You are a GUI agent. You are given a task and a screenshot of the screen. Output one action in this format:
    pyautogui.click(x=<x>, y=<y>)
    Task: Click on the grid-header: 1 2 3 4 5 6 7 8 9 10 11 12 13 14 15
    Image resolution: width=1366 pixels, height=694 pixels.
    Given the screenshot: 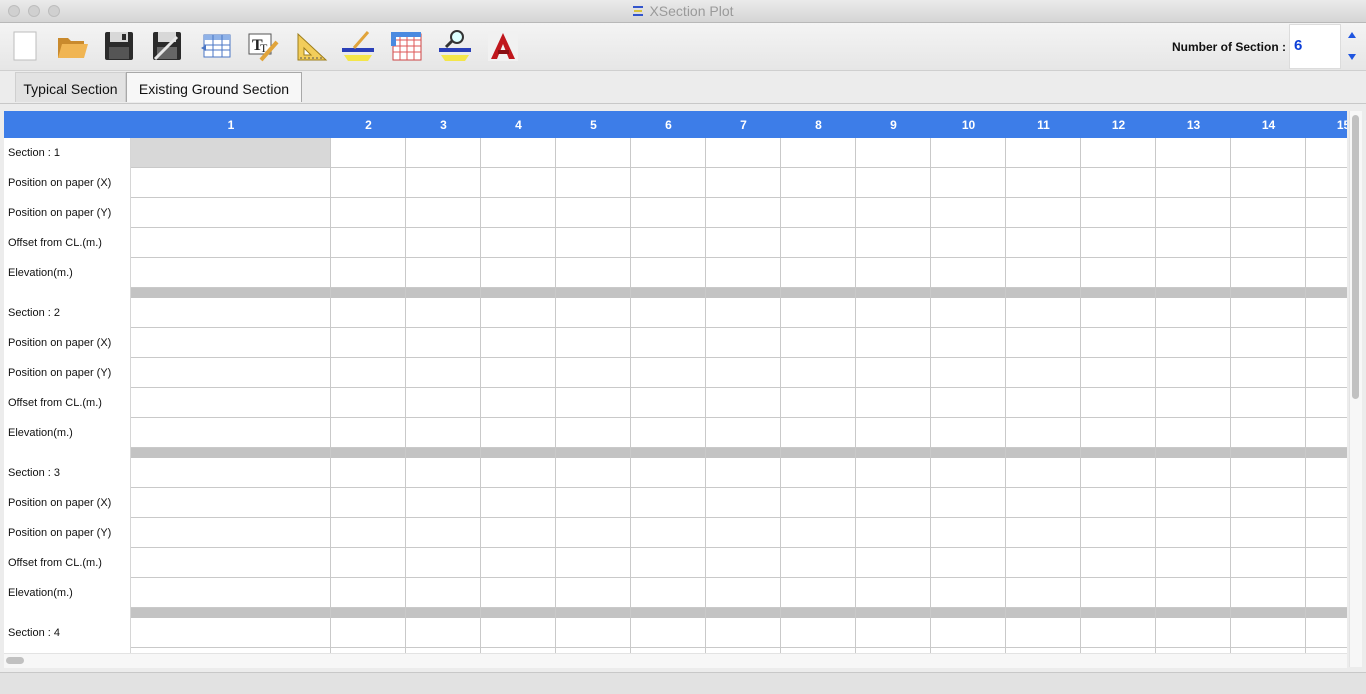 What is the action you would take?
    pyautogui.click(x=675, y=124)
    